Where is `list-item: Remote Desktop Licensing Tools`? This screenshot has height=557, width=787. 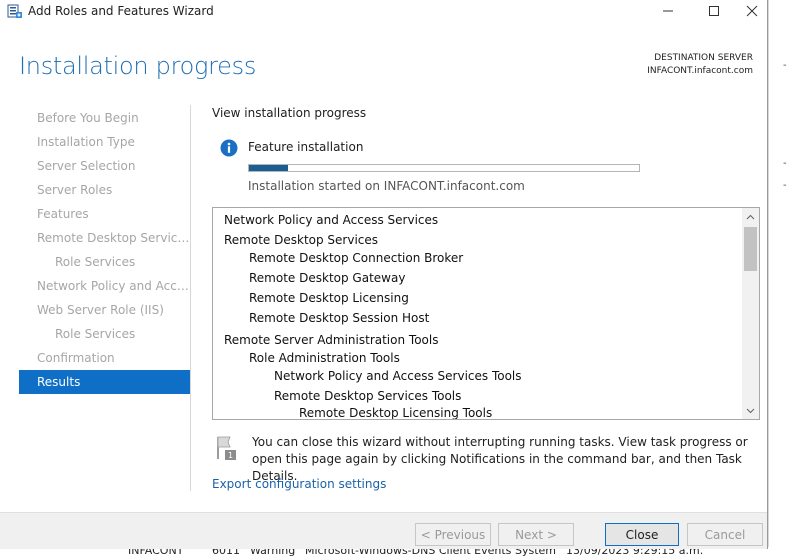
list-item: Remote Desktop Licensing Tools is located at coordinates (396, 413).